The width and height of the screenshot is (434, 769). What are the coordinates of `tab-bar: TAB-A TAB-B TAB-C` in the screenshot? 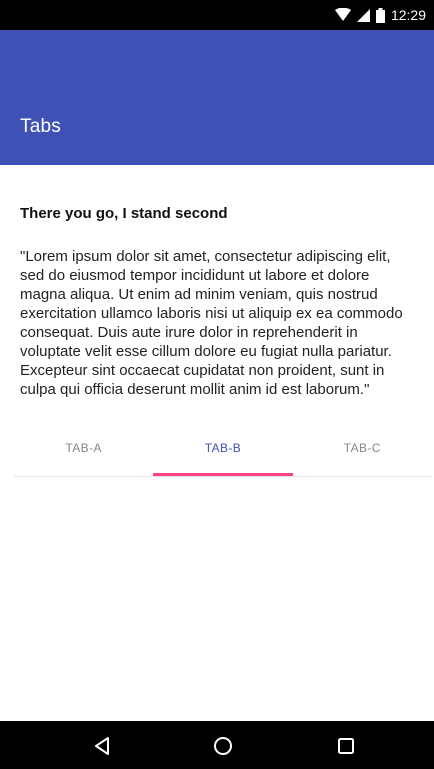 It's located at (223, 454).